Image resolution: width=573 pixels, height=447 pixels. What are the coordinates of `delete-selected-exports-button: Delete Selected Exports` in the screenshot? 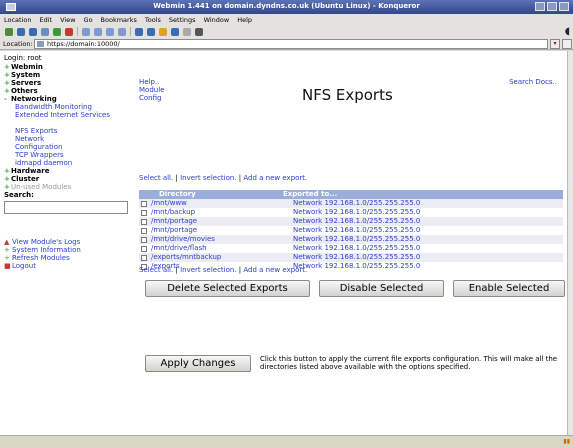 It's located at (227, 288).